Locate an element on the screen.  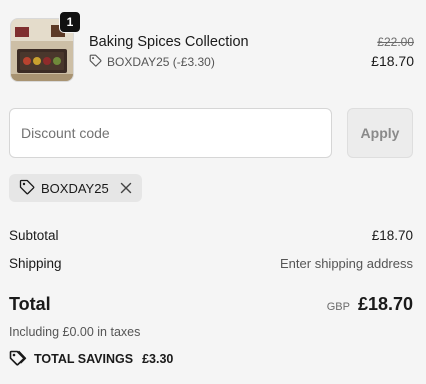
subtotal-label: Subtotal is located at coordinates (34, 235).